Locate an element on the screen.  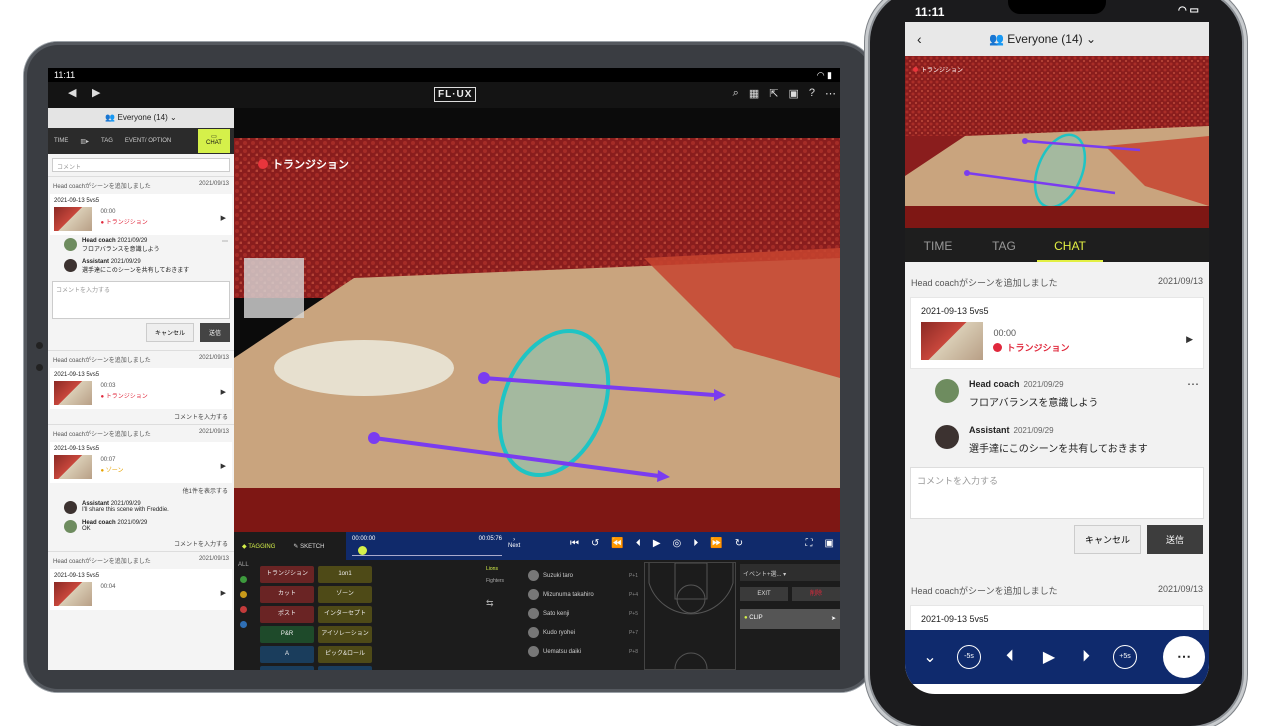
rewind-5s-icon: ↺ is located at coordinates (595, 543).